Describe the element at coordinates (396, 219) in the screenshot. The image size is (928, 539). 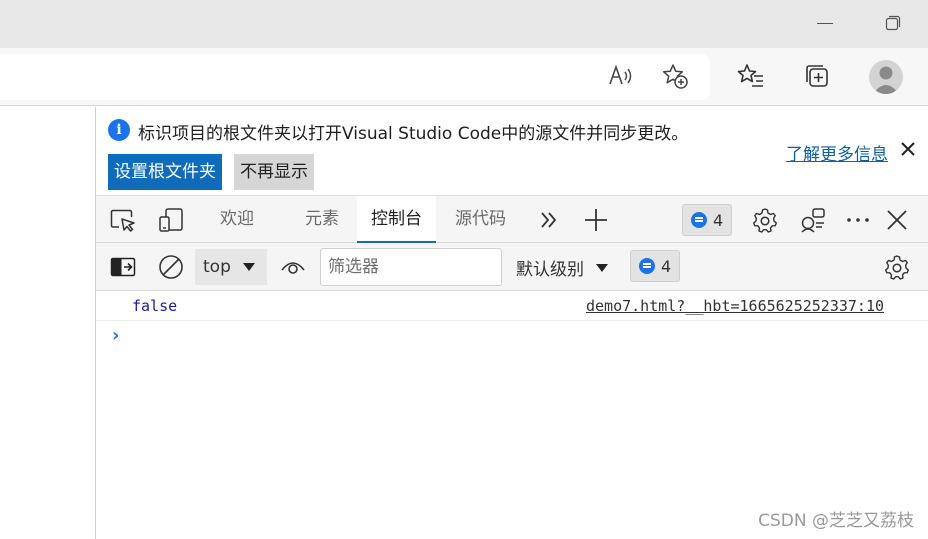
I see `tab-console: 控制台` at that location.